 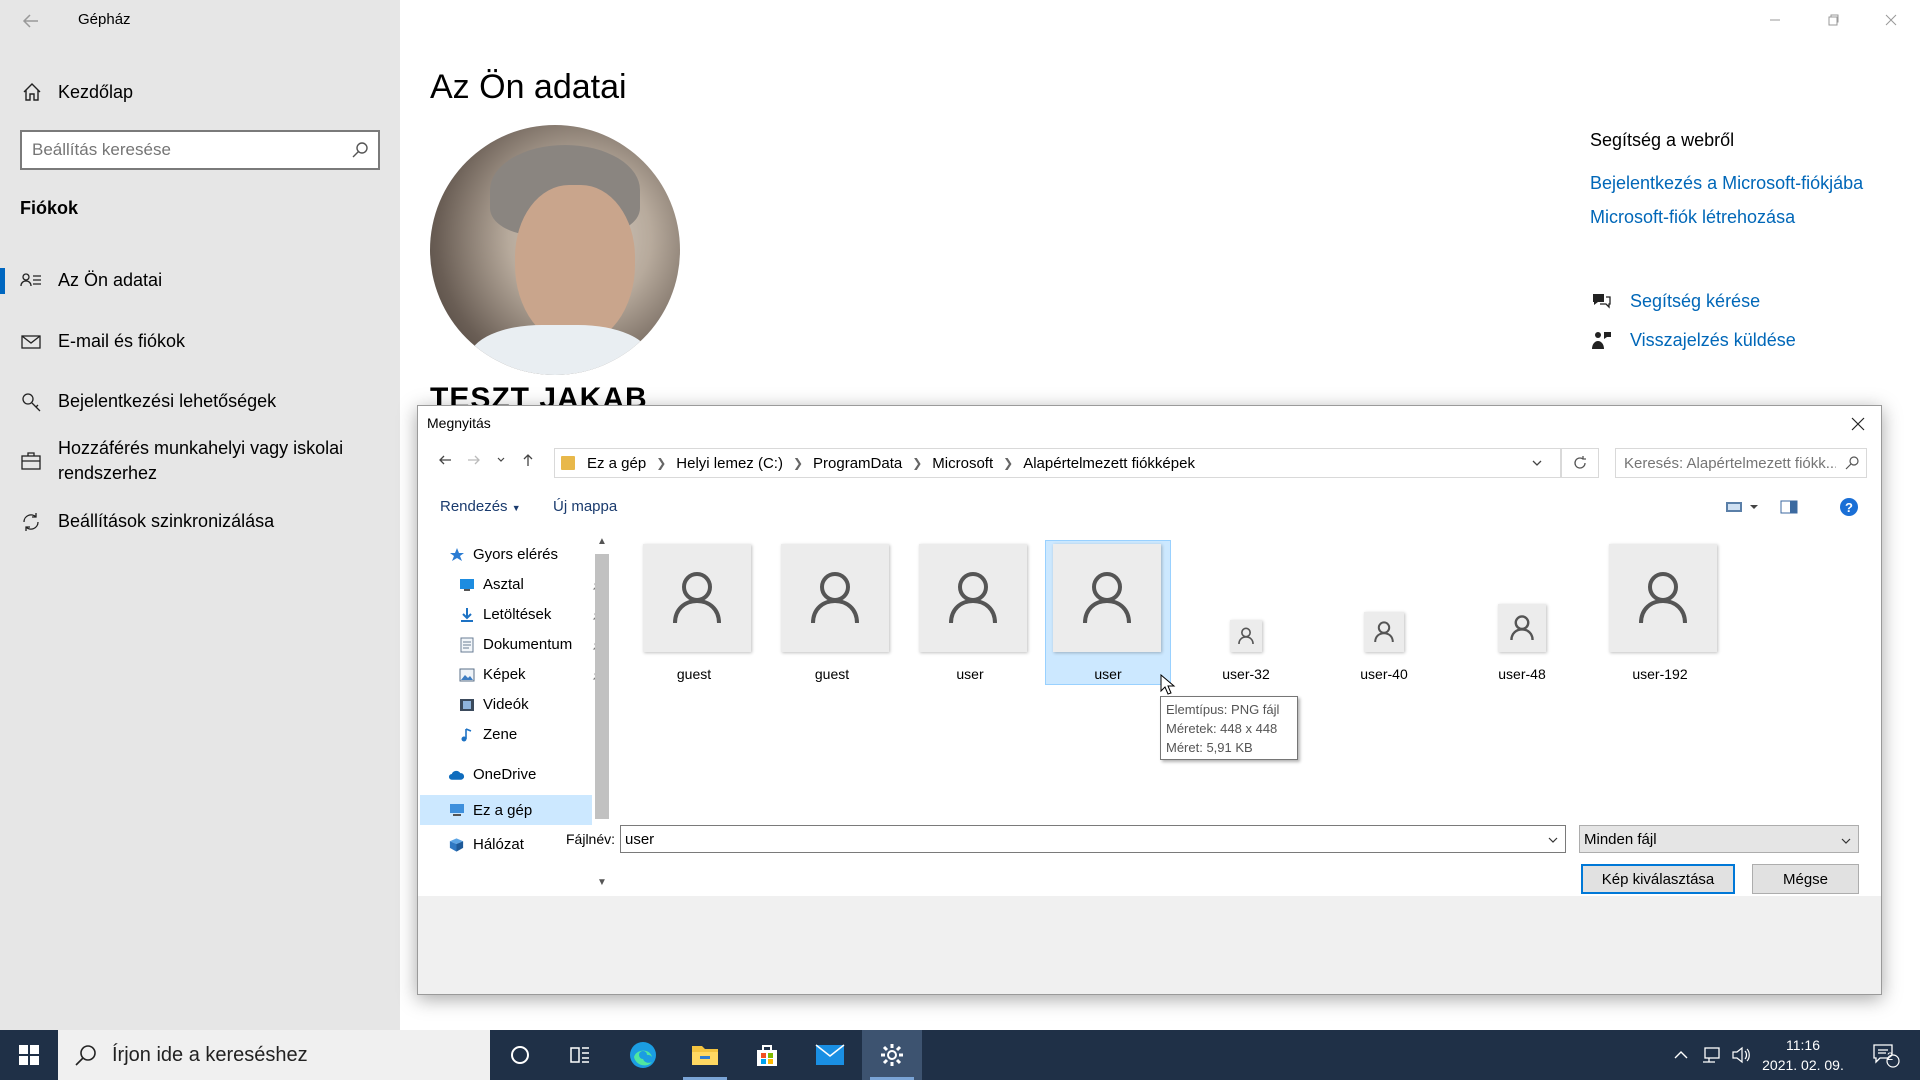 I want to click on app-title: Gépház, so click(x=104, y=19).